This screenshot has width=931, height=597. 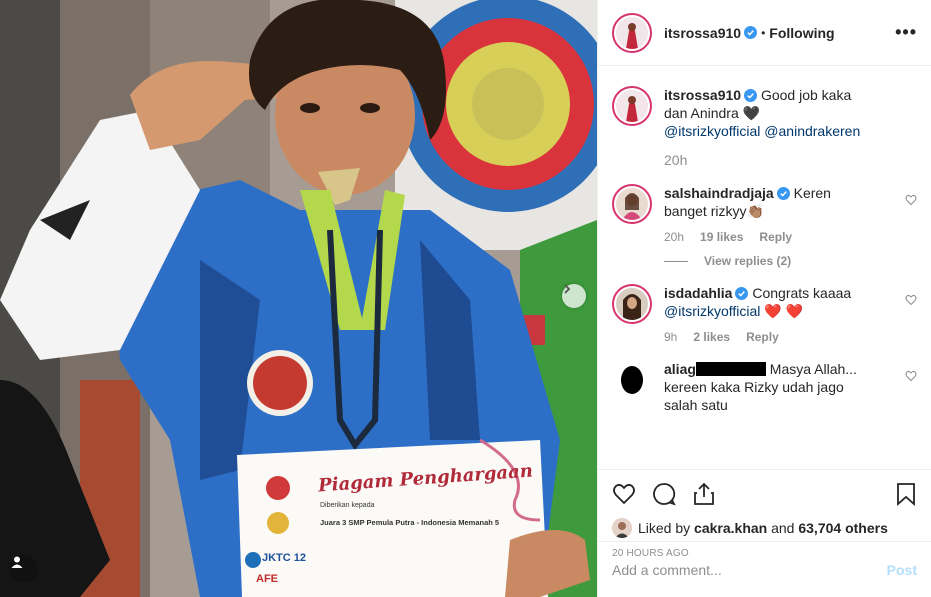 I want to click on liker-avatar-image, so click(x=622, y=528).